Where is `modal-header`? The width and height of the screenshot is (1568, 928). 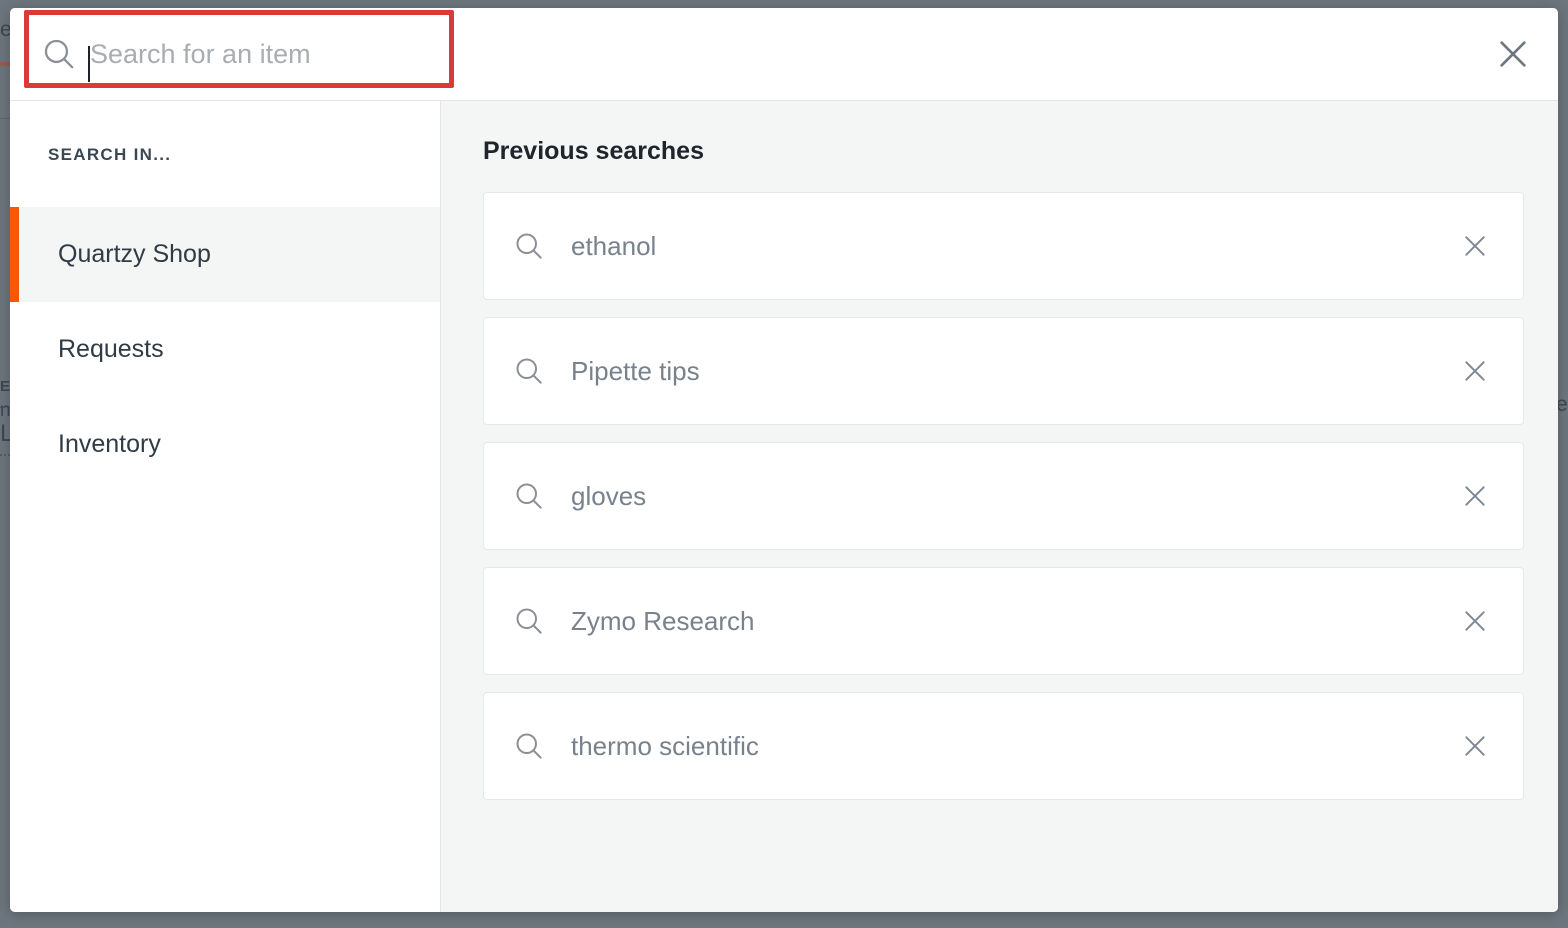 modal-header is located at coordinates (784, 54).